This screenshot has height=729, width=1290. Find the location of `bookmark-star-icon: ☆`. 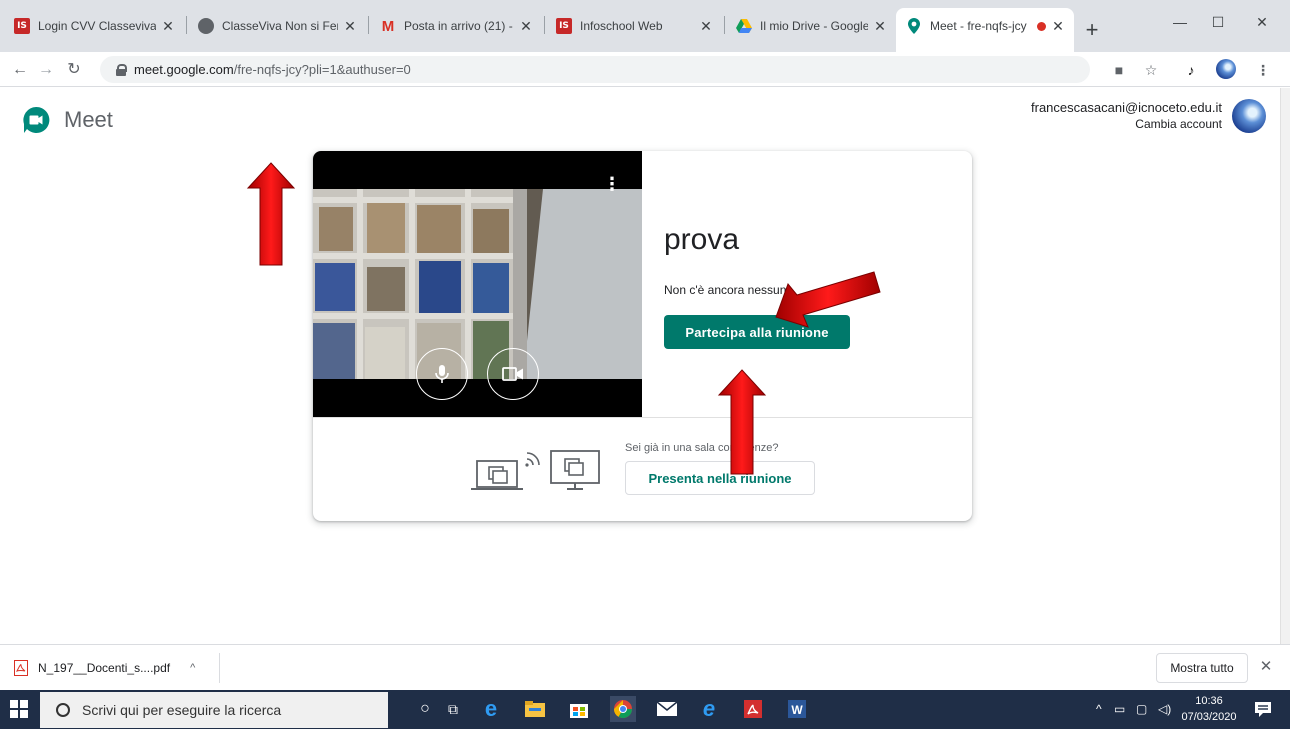

bookmark-star-icon: ☆ is located at coordinates (1151, 70).